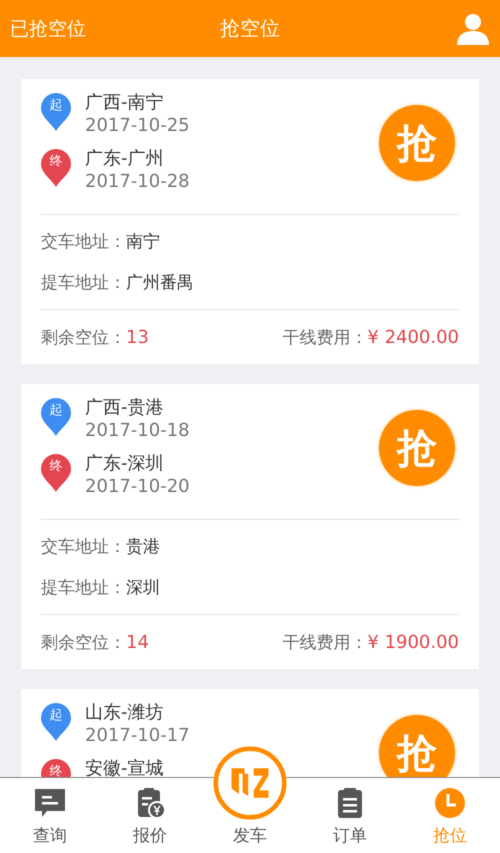 This screenshot has height=853, width=500. I want to click on address-value: 深圳, so click(143, 588).